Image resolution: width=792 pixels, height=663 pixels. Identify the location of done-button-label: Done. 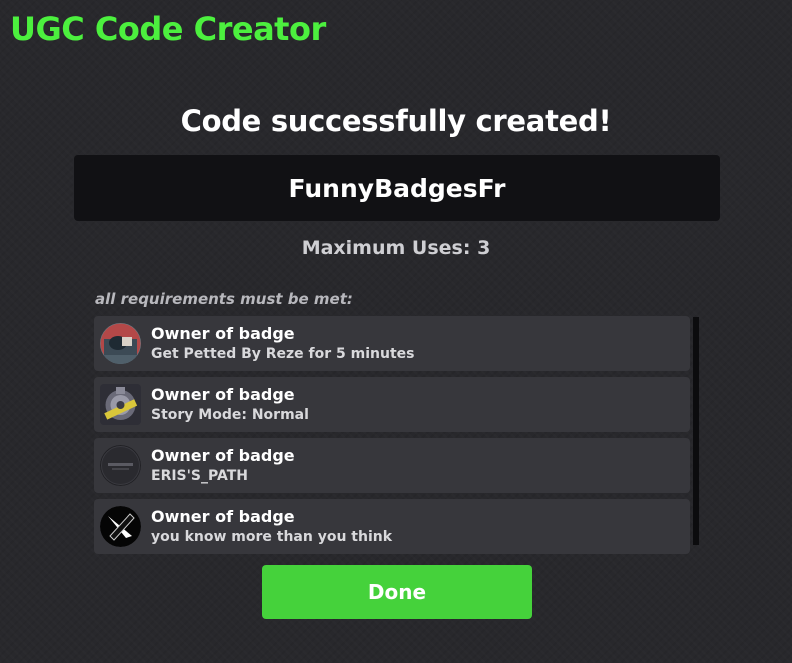
(397, 592).